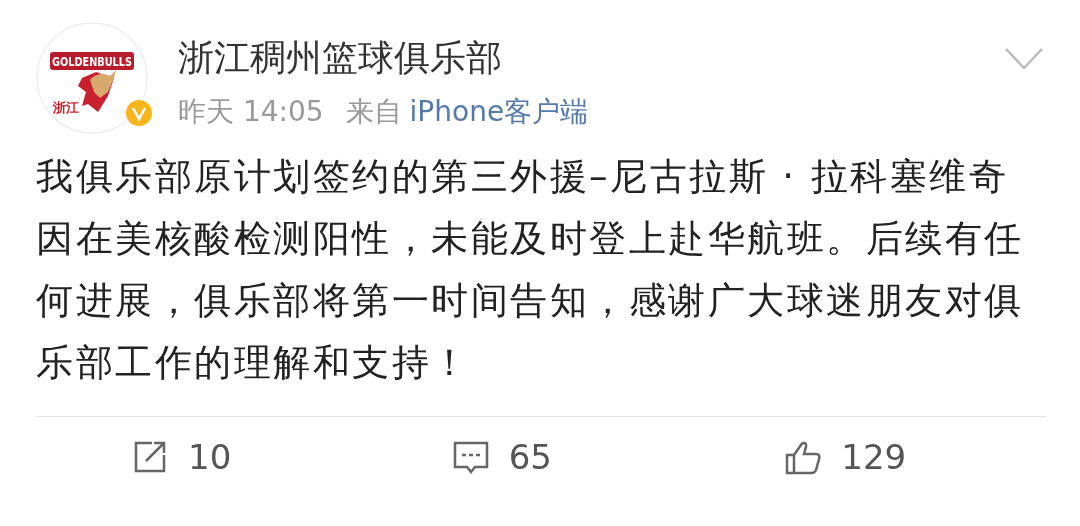  Describe the element at coordinates (278, 457) in the screenshot. I see `repost-button: 10` at that location.